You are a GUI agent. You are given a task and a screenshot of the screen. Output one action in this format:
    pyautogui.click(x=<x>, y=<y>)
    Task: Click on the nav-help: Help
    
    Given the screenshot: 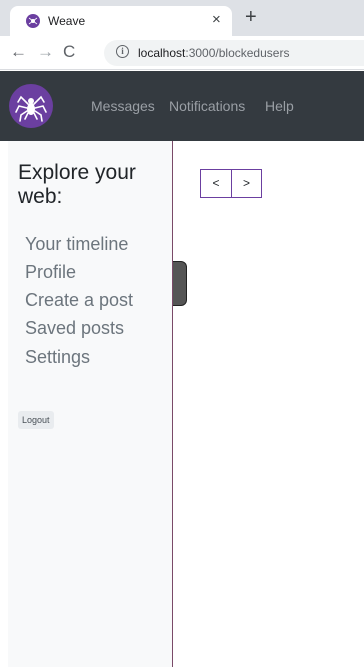 What is the action you would take?
    pyautogui.click(x=279, y=106)
    